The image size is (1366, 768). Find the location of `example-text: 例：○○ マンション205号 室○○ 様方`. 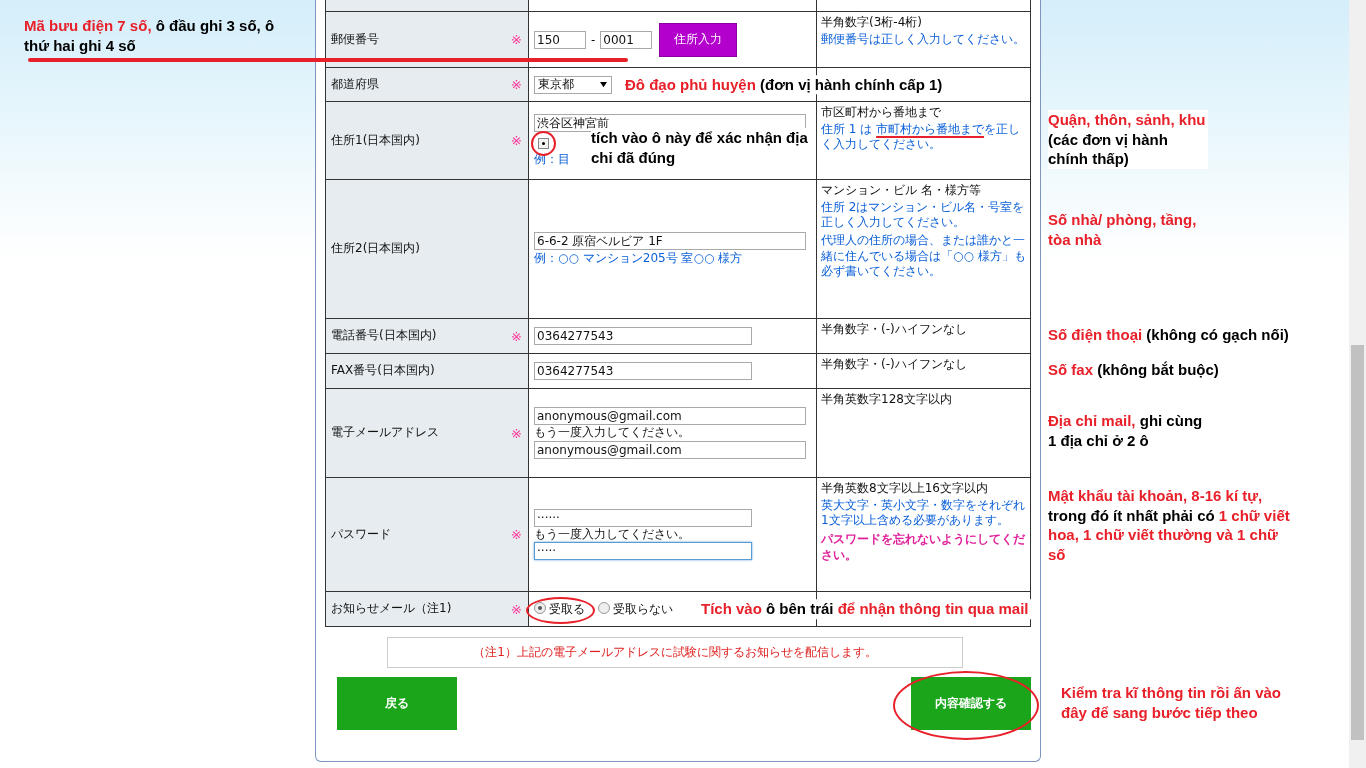

example-text: 例：○○ マンション205号 室○○ 様方 is located at coordinates (638, 259).